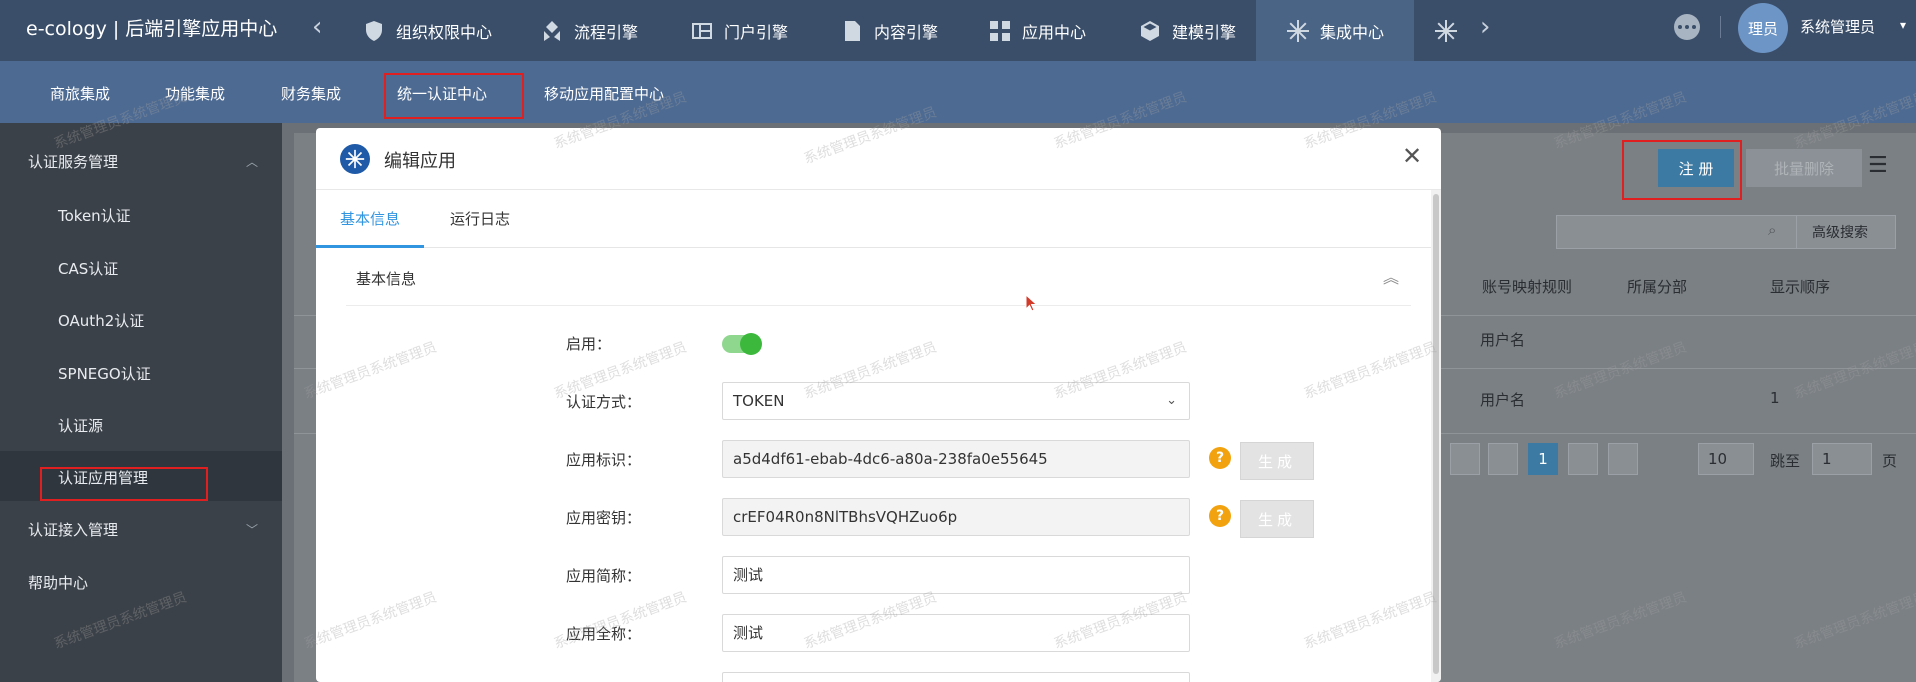 This screenshot has height=682, width=1916. Describe the element at coordinates (759, 401) in the screenshot. I see `auth-method-value: TOKEN` at that location.